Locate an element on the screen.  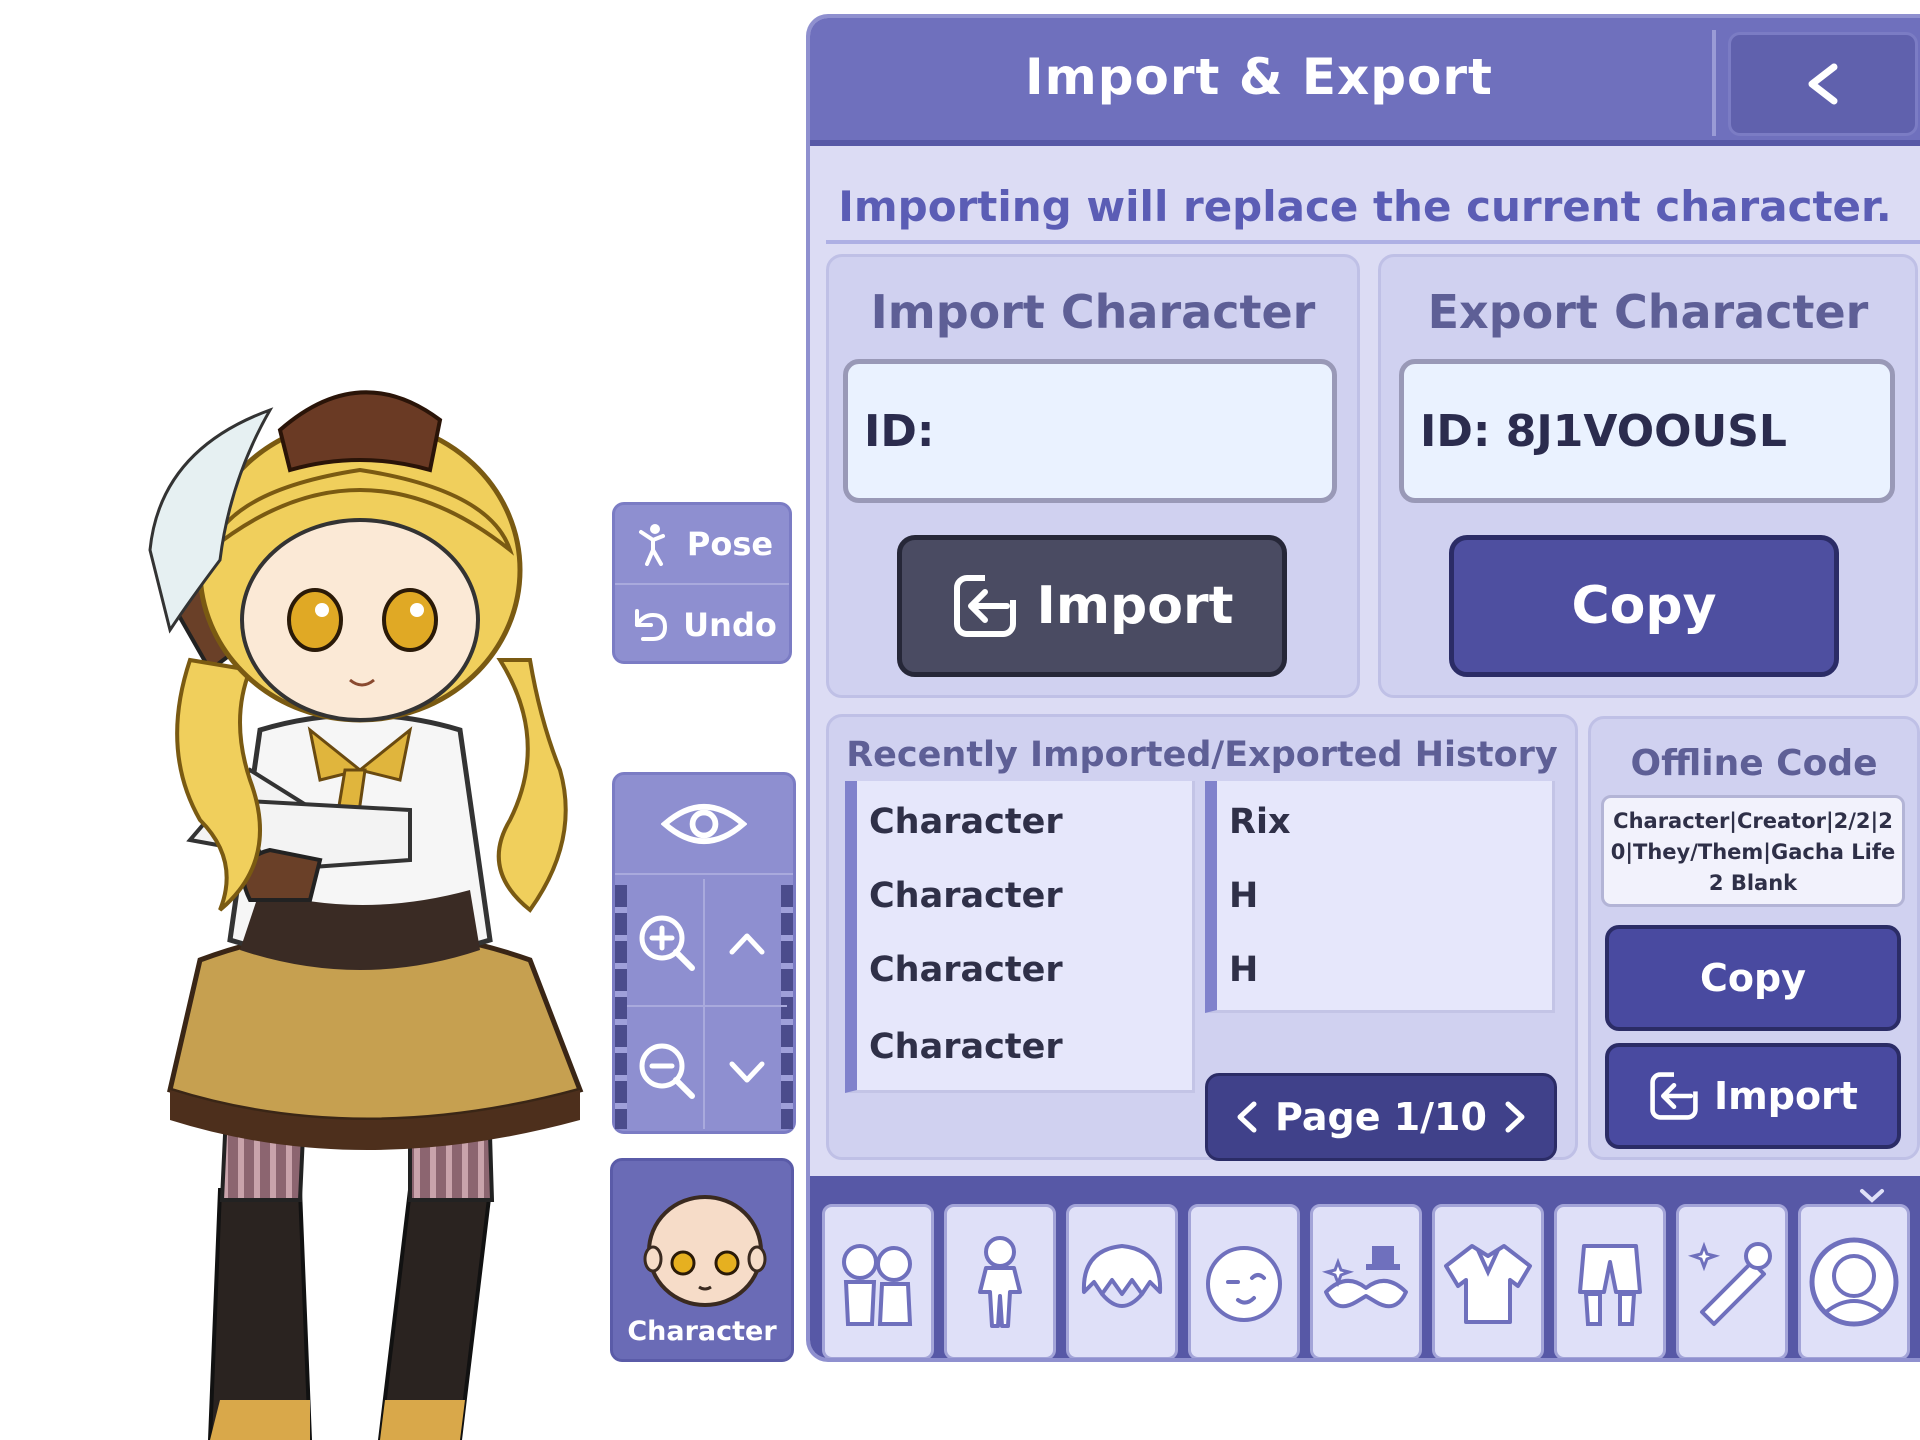
category-tab-body is located at coordinates (1000, 1281).